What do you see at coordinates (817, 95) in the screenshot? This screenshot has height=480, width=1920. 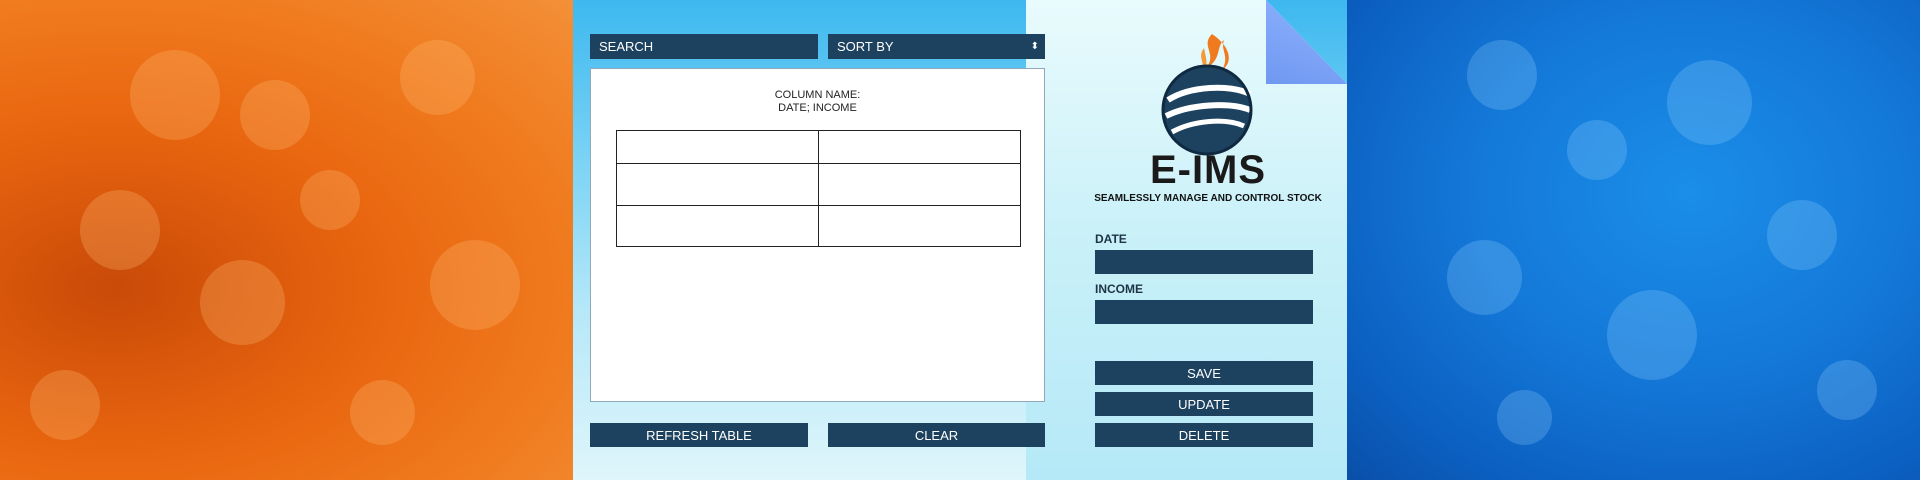 I see `column-name-caption-line1: COLUMN NAME:` at bounding box center [817, 95].